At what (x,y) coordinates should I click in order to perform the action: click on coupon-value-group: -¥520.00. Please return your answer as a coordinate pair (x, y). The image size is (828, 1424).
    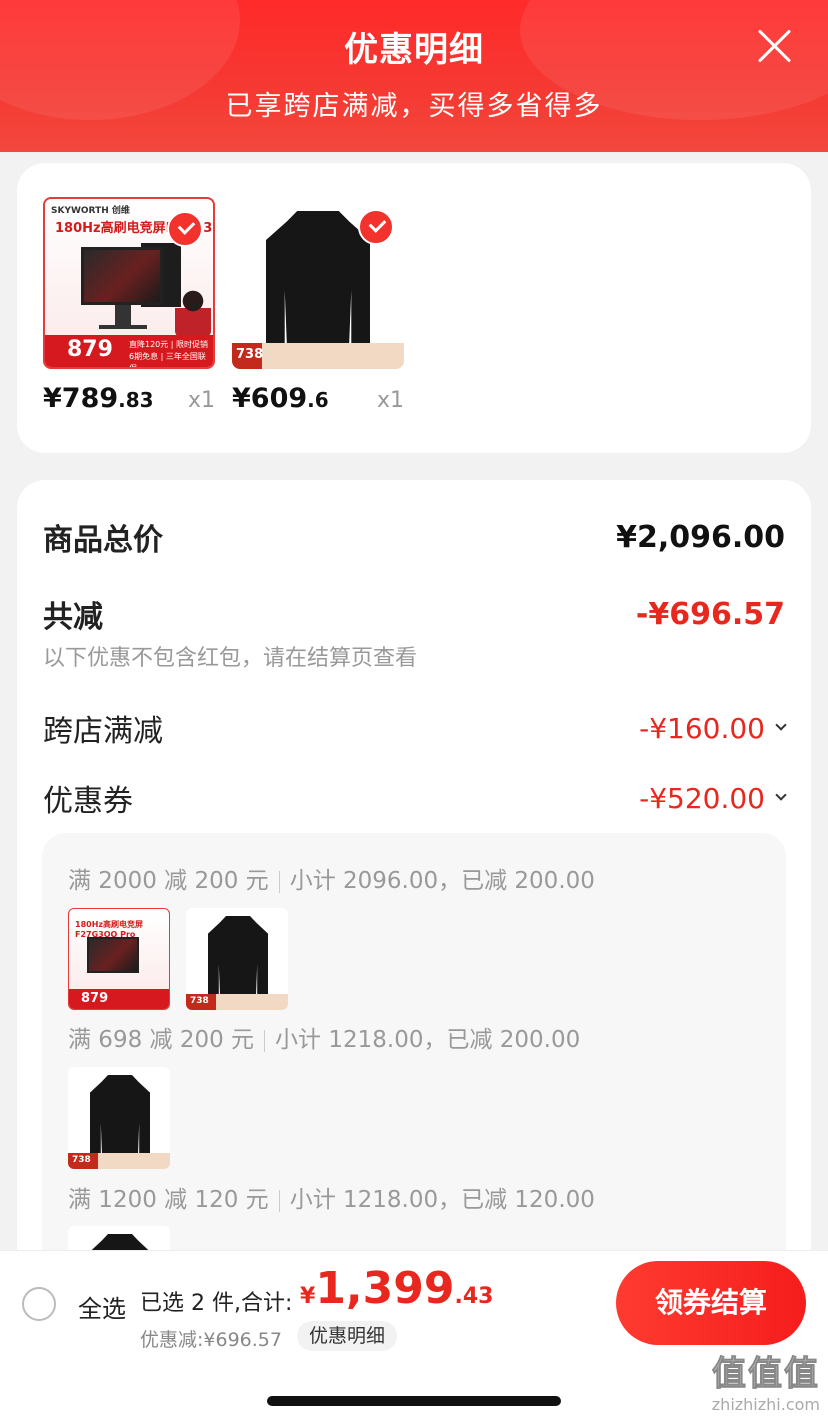
    Looking at the image, I should click on (713, 798).